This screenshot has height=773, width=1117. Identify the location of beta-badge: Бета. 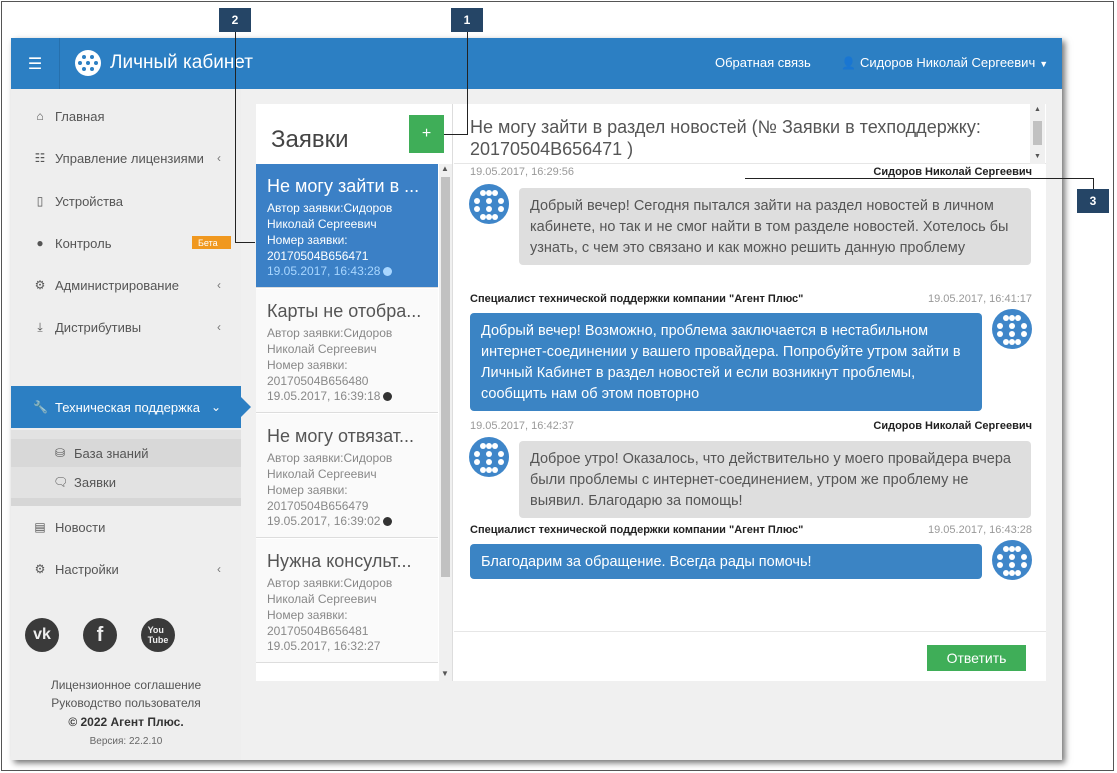
(211, 242).